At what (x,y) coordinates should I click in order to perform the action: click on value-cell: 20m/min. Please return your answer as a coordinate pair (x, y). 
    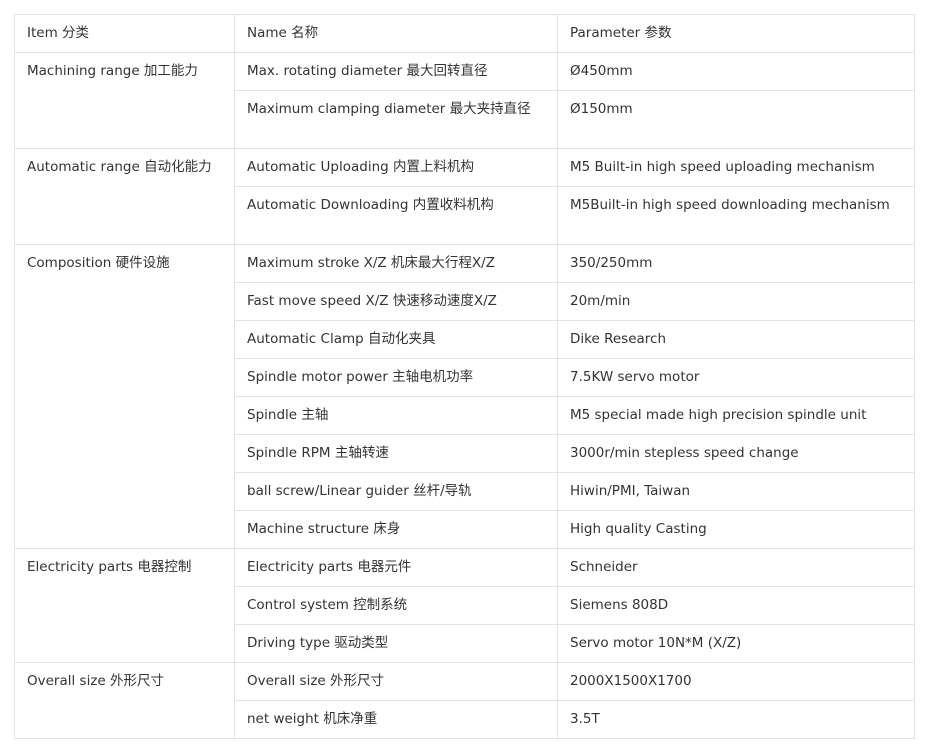
    Looking at the image, I should click on (736, 301).